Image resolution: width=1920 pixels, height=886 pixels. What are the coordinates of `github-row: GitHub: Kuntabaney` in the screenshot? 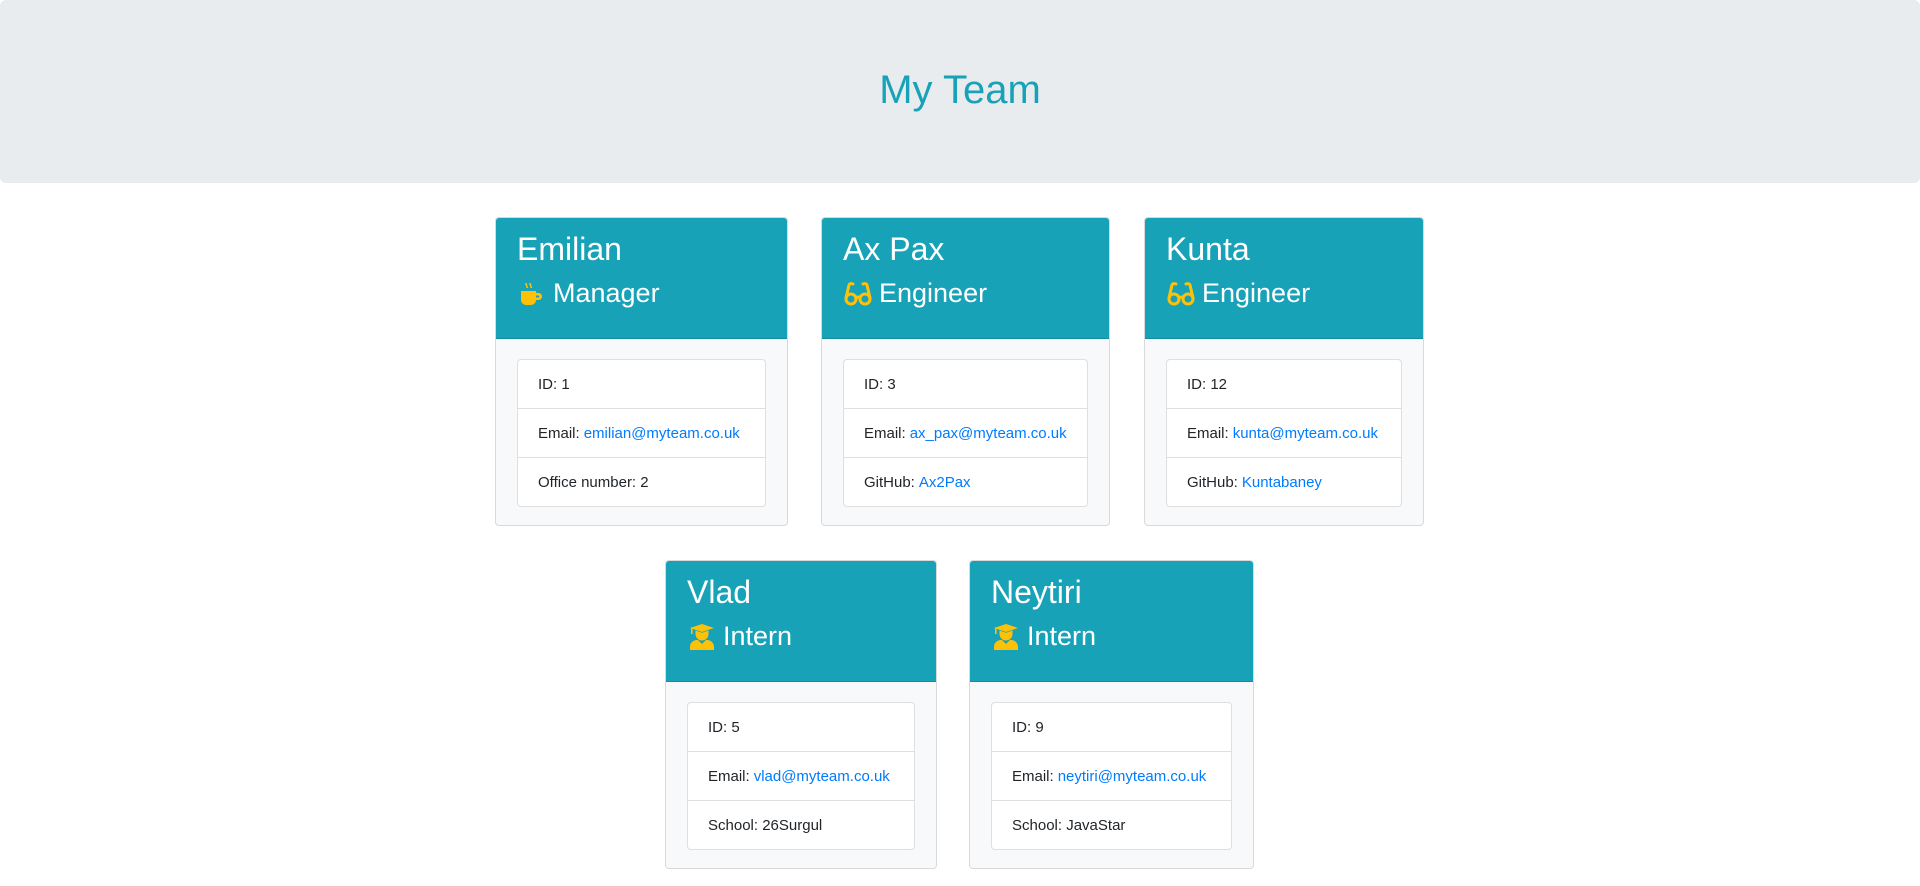 It's located at (1284, 481).